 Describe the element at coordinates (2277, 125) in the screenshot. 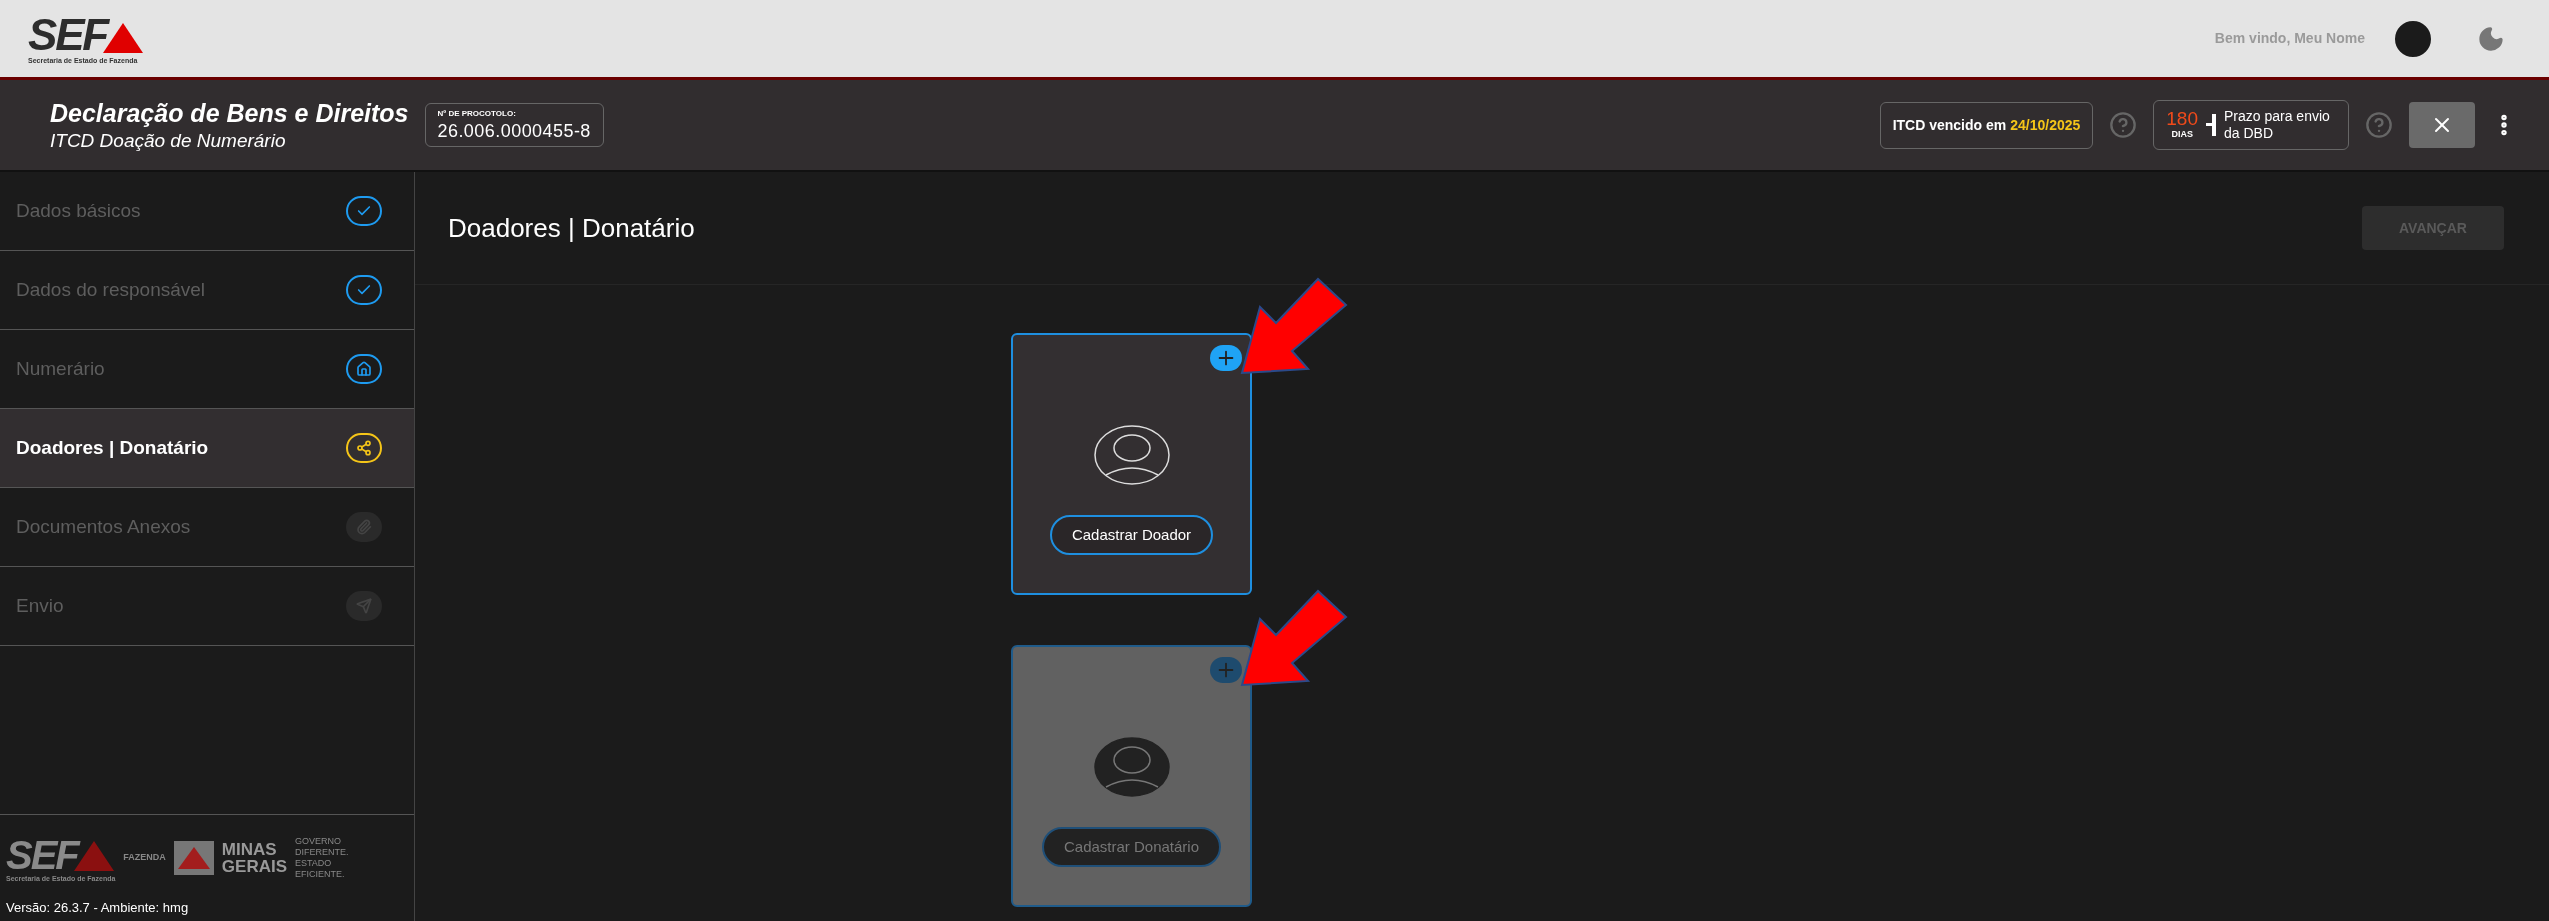

I see `deadline-text: Prazo para envio da DBD` at that location.